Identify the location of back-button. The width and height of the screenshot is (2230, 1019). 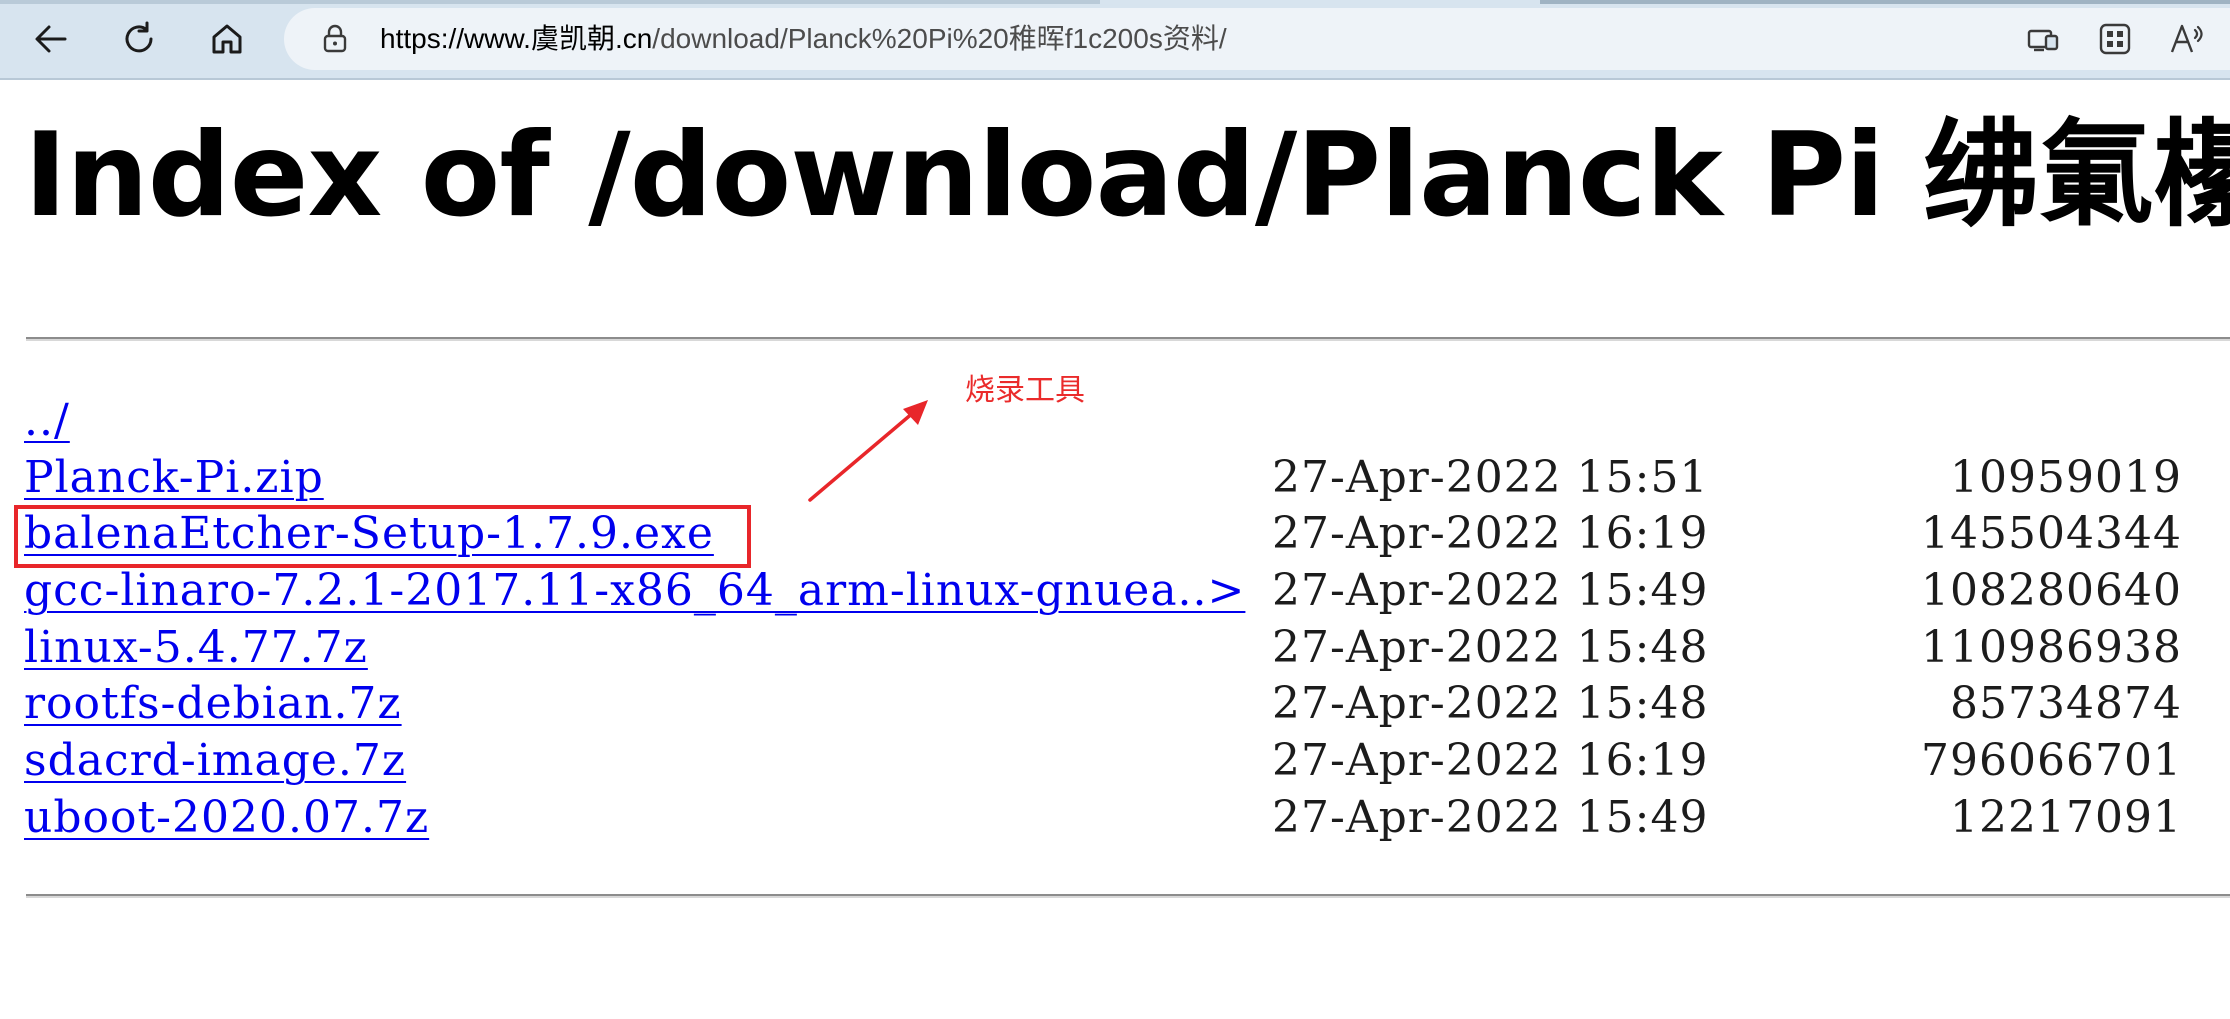
(51, 39).